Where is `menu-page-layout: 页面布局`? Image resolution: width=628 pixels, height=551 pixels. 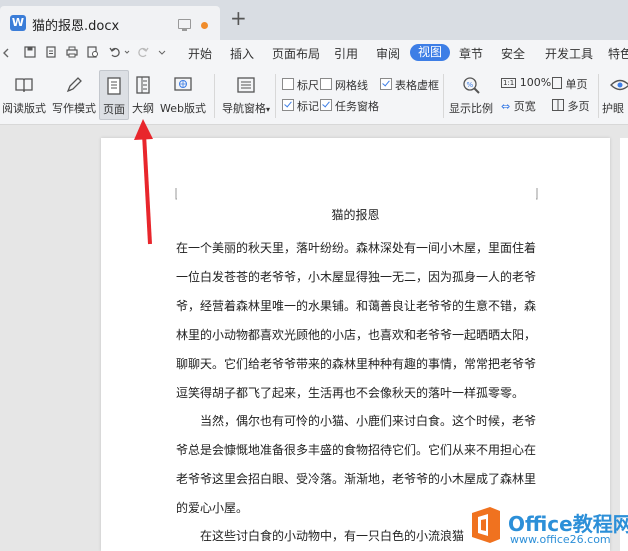
menu-page-layout: 页面布局 is located at coordinates (296, 53).